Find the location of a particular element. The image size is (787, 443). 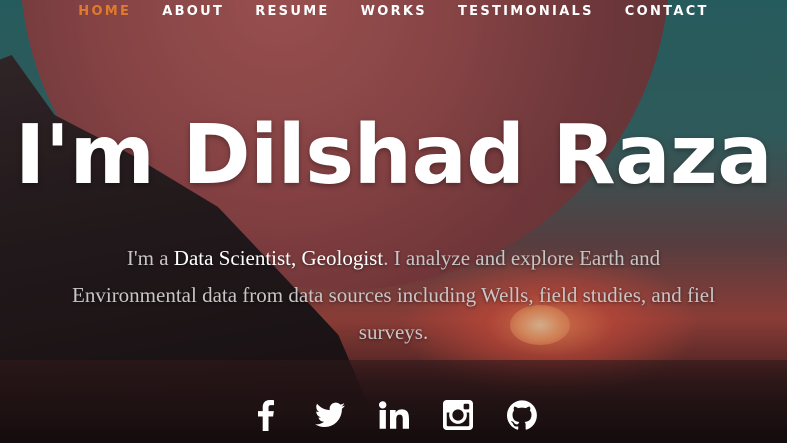

intro-role: Data Scientist, Geologist is located at coordinates (278, 258).